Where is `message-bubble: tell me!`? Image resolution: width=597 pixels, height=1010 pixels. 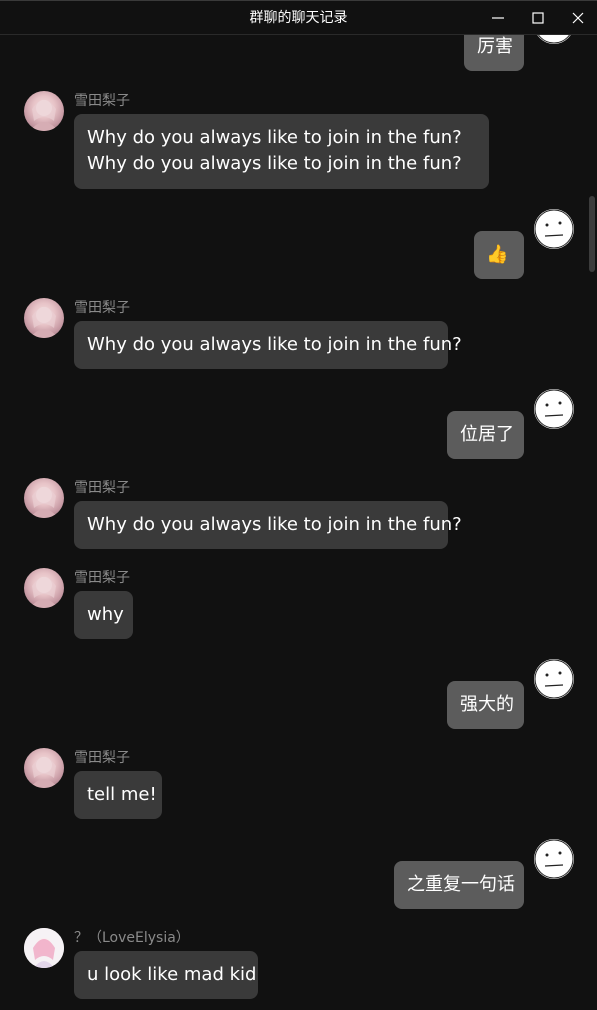 message-bubble: tell me! is located at coordinates (118, 795).